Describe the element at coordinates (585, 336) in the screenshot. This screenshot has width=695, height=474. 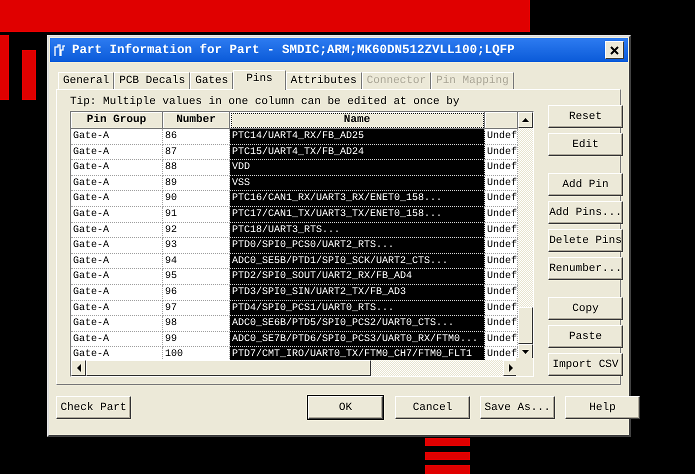
I see `side-button: Paste` at that location.